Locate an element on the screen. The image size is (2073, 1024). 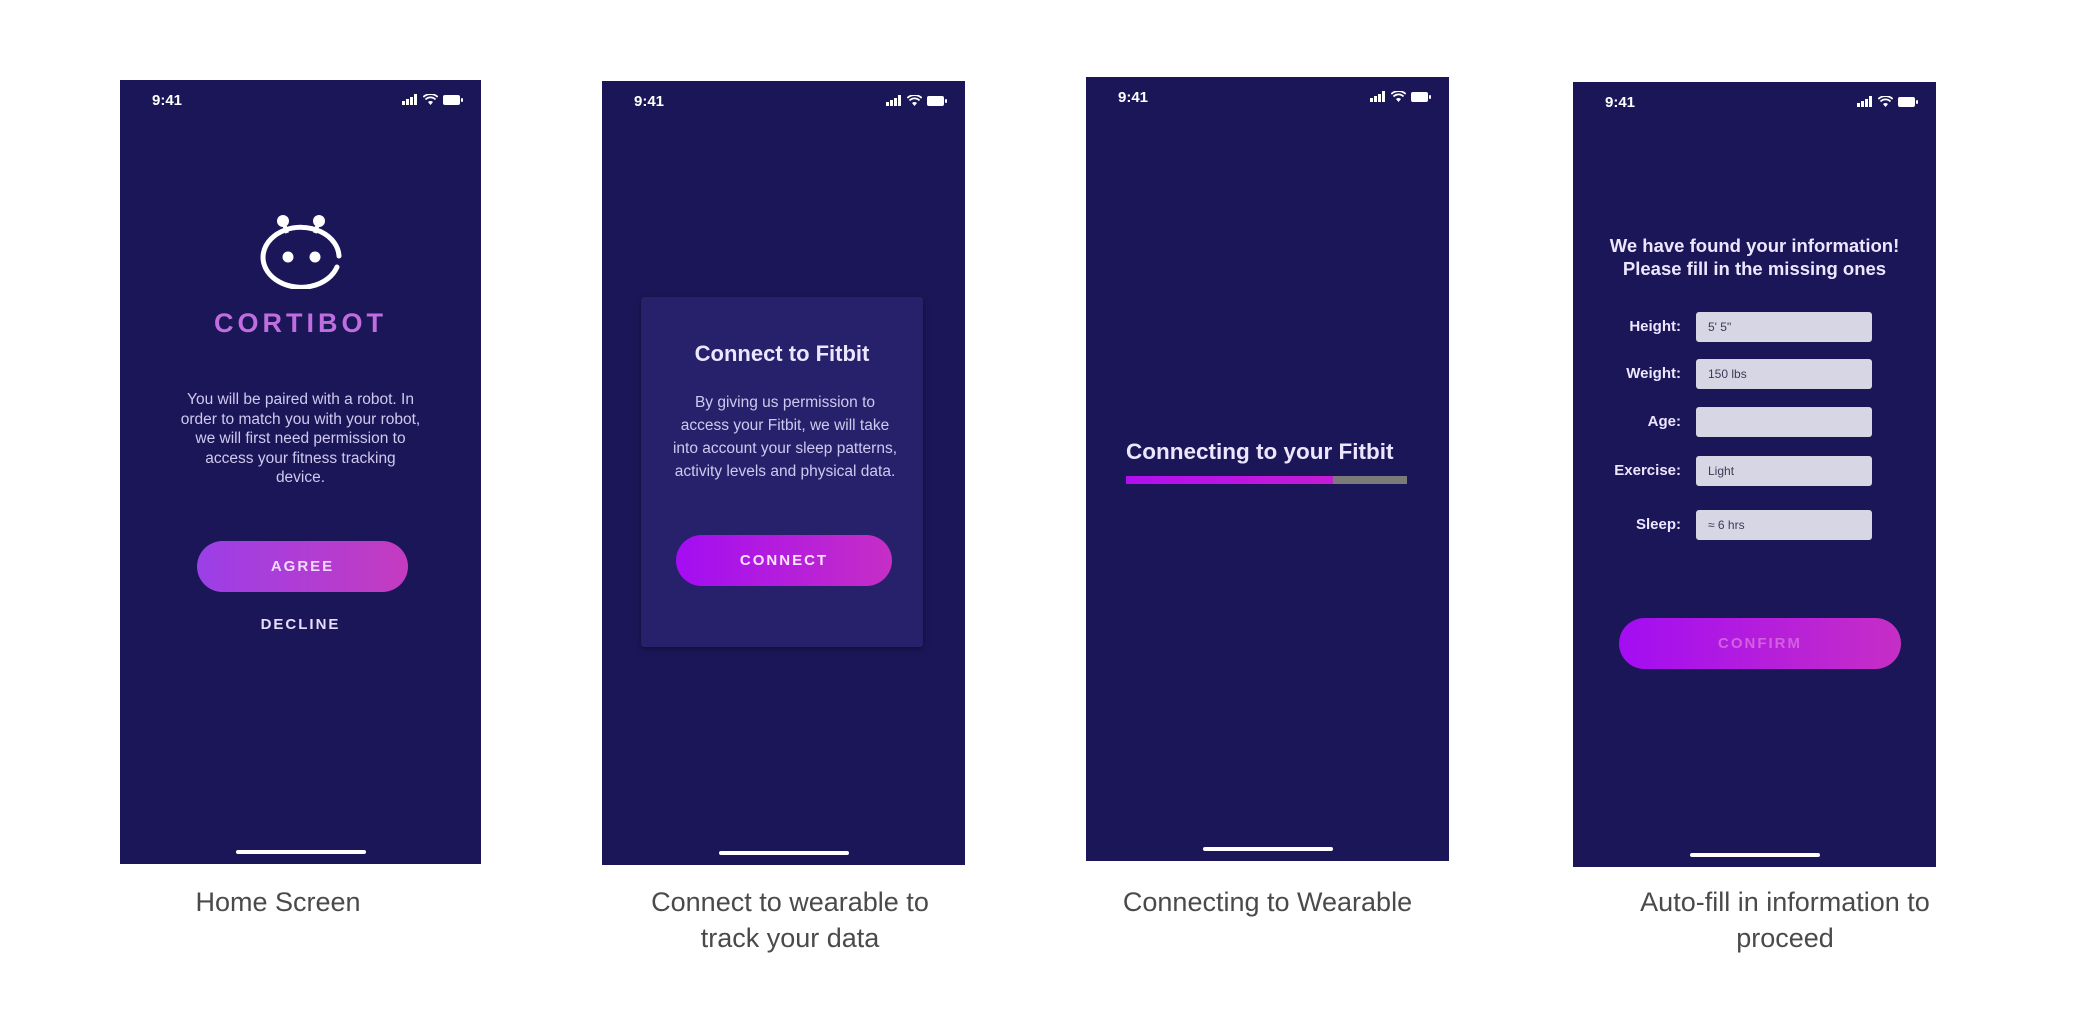
brand-name: CORTIBOT is located at coordinates (300, 323).